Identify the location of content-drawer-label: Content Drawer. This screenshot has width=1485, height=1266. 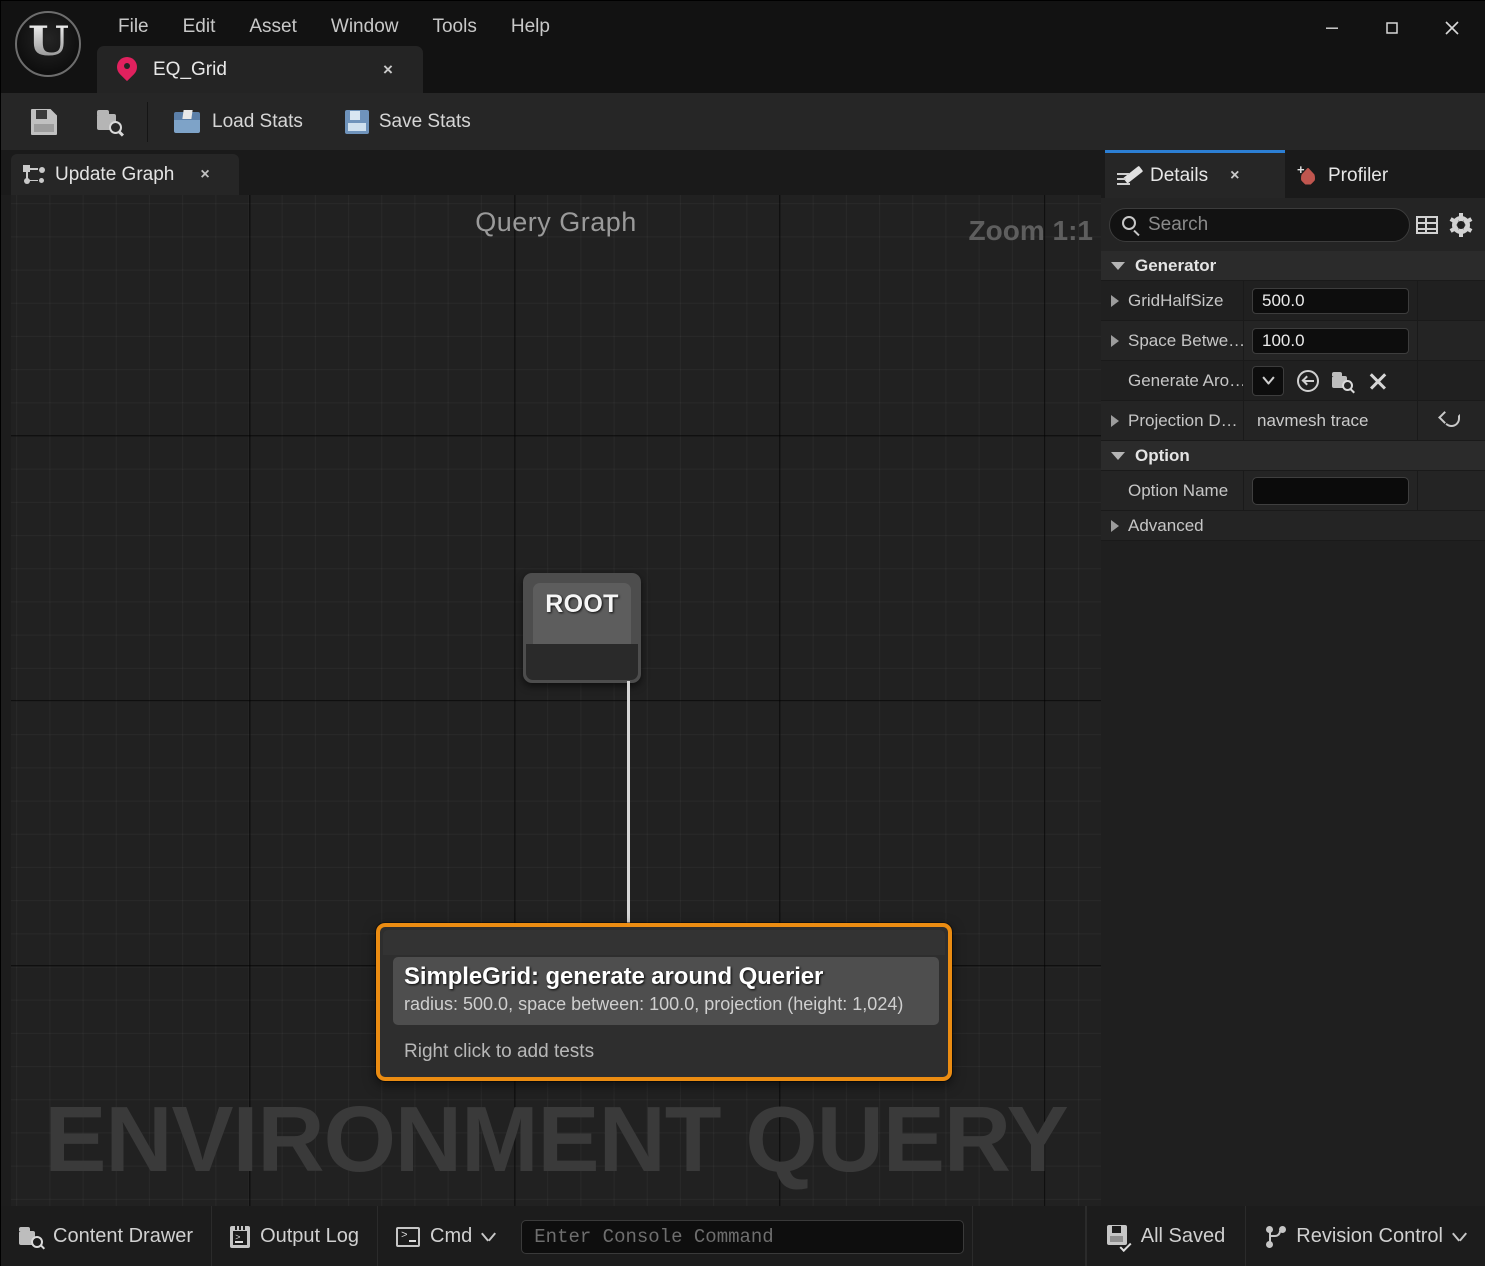
(123, 1236).